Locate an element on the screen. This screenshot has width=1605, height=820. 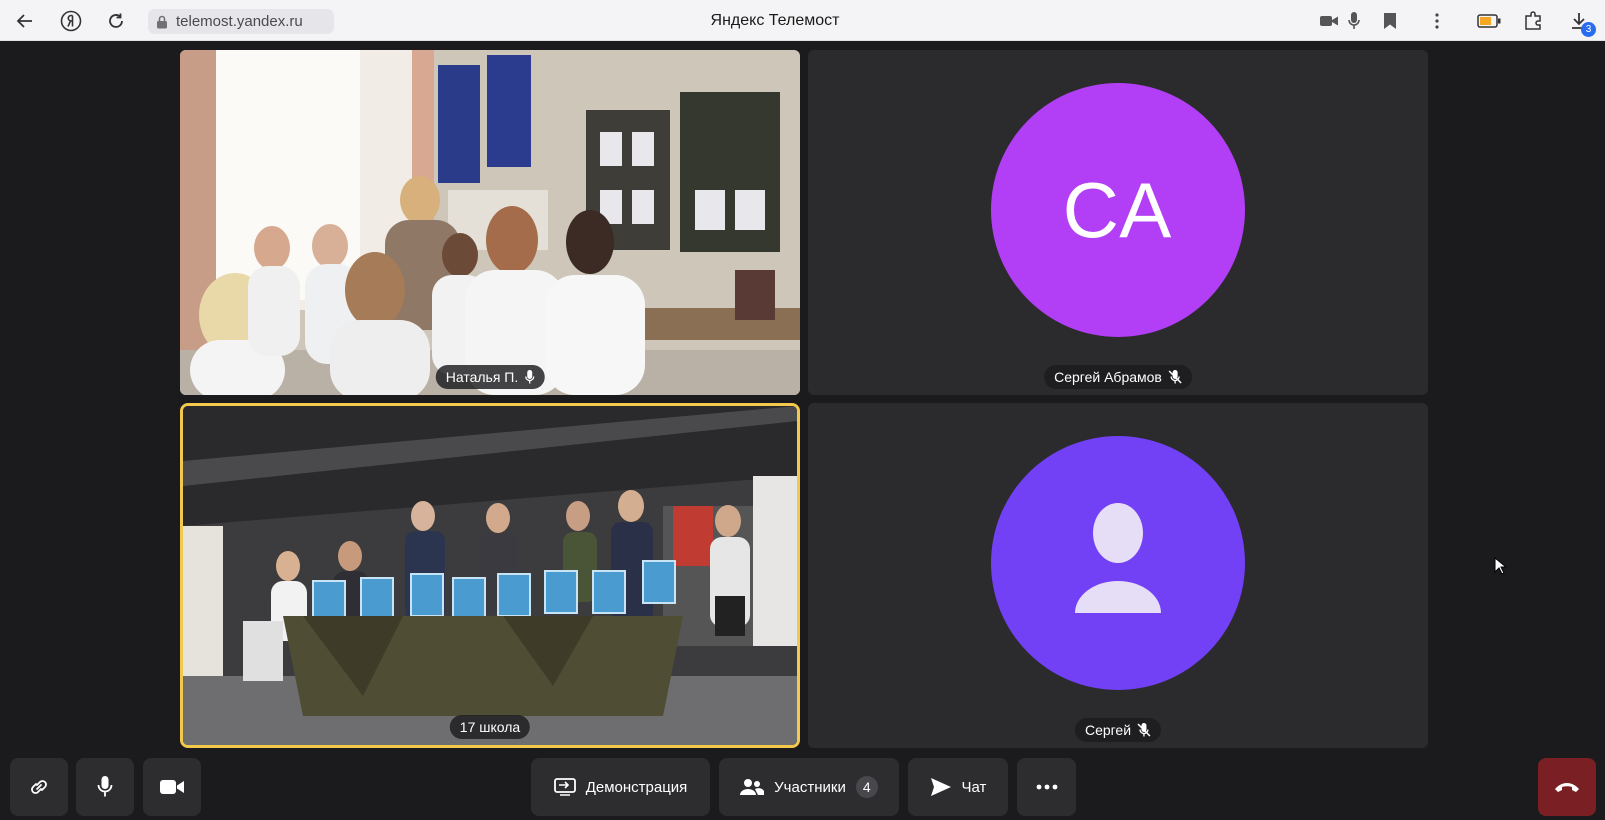
avatar-initials: СА is located at coordinates (1118, 209).